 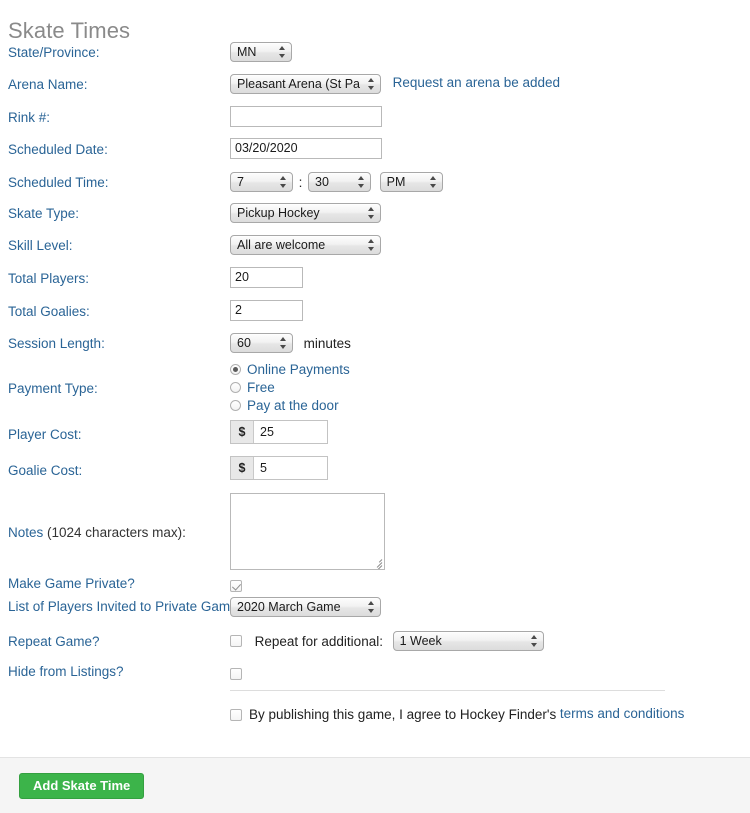 I want to click on skill-level-select-wrap: All are welcome, so click(x=305, y=245).